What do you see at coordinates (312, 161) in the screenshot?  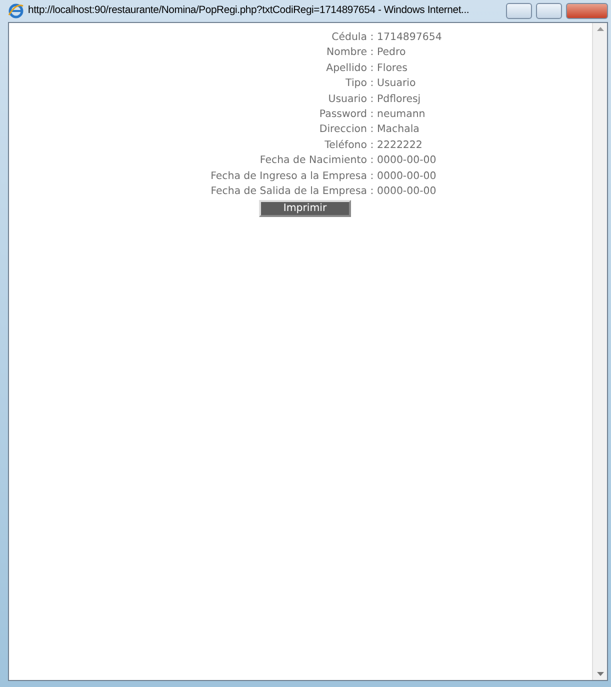 I see `field-label: Fecha de Nacimiento` at bounding box center [312, 161].